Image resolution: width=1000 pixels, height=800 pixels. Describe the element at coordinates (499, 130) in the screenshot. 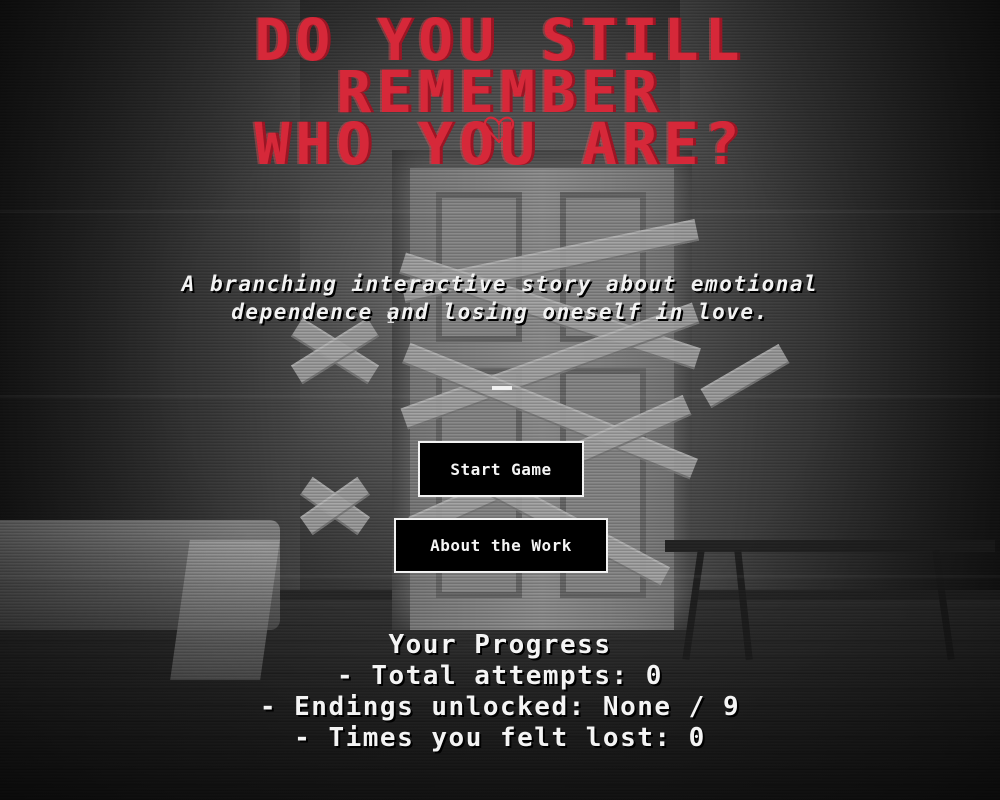

I see `heart-icon` at that location.